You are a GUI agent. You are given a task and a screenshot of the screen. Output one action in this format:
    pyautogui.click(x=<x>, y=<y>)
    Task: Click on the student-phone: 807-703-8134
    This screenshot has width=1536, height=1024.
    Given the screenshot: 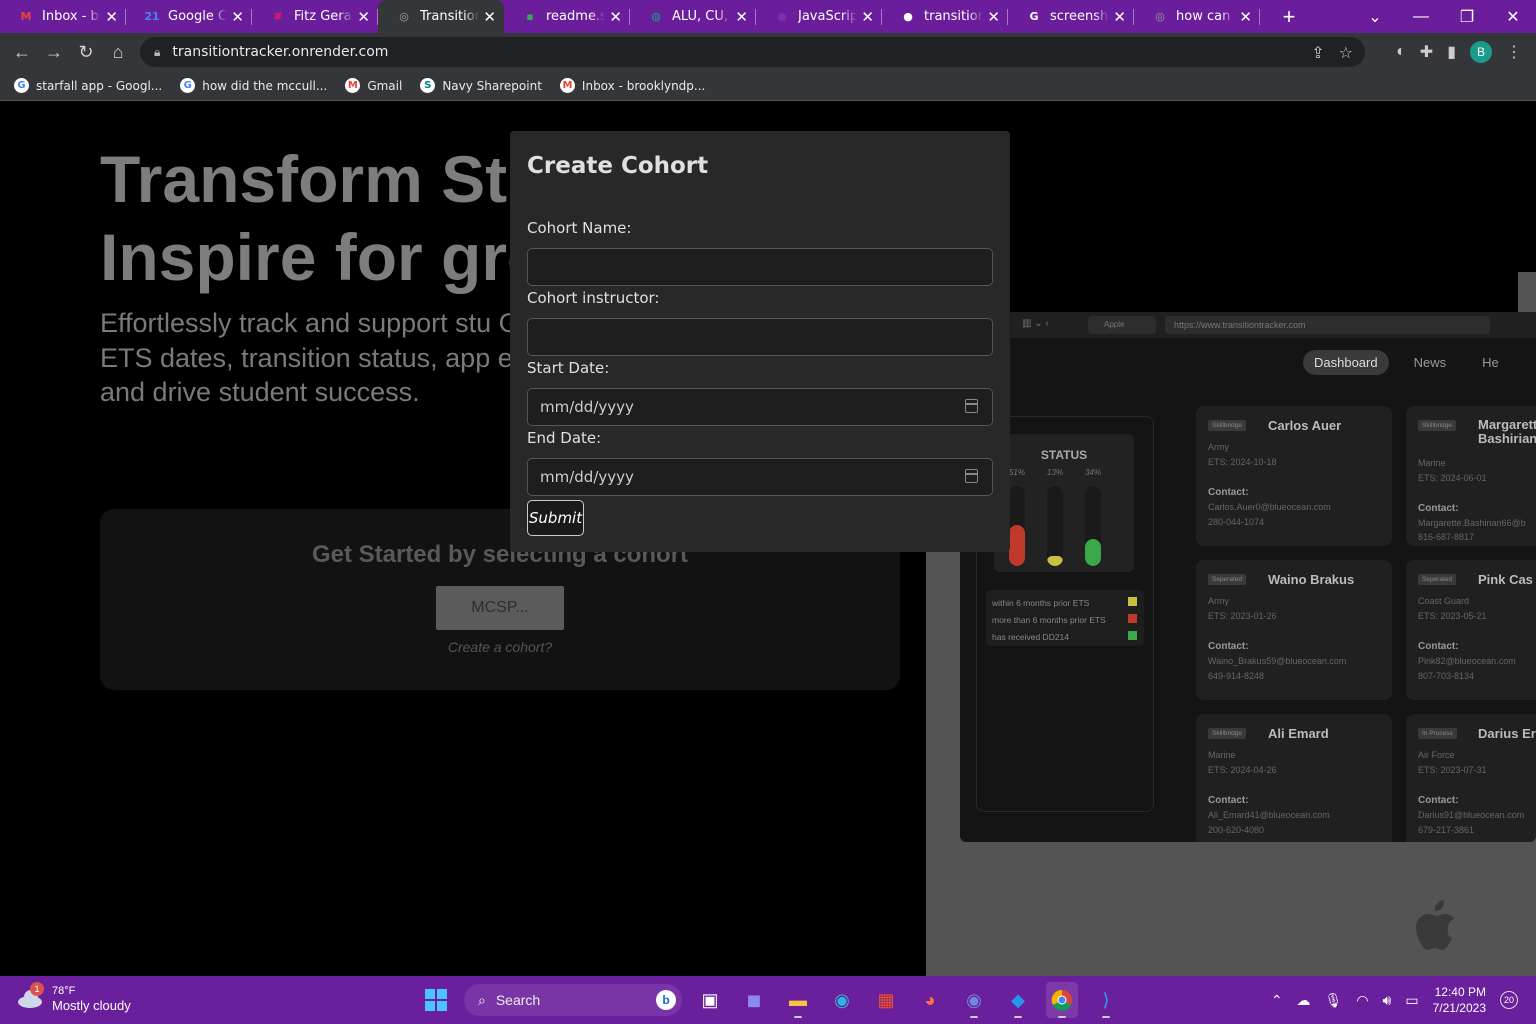 What is the action you would take?
    pyautogui.click(x=1446, y=676)
    